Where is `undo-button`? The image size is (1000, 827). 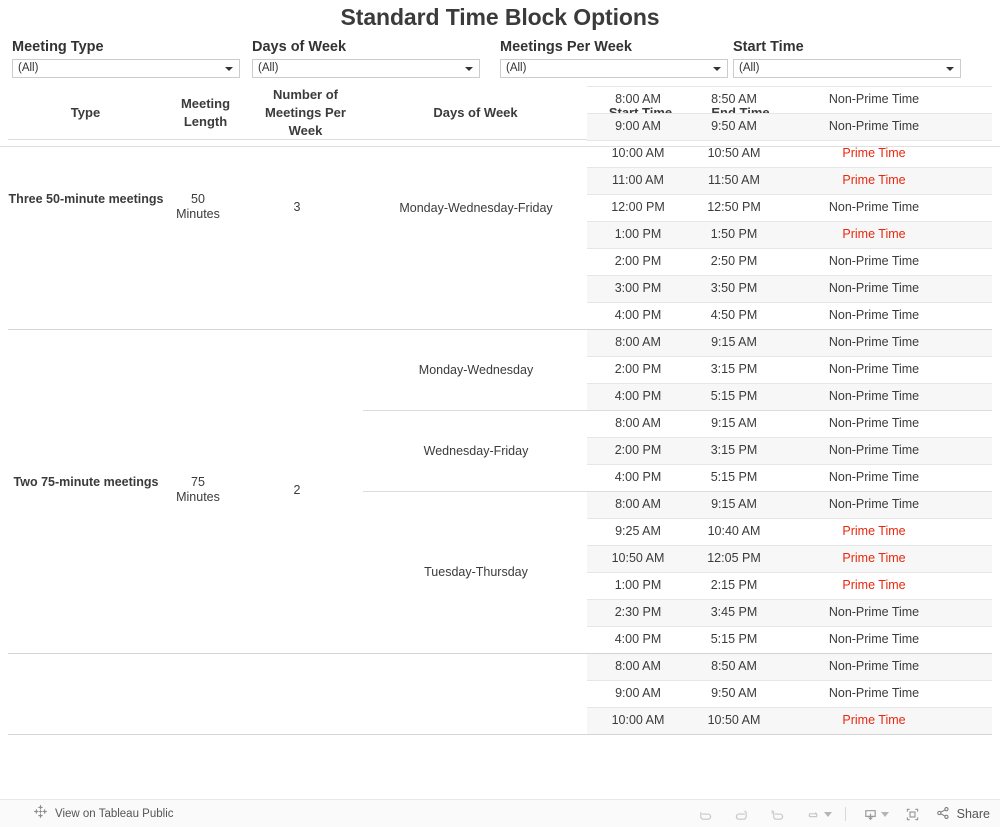
undo-button is located at coordinates (706, 814).